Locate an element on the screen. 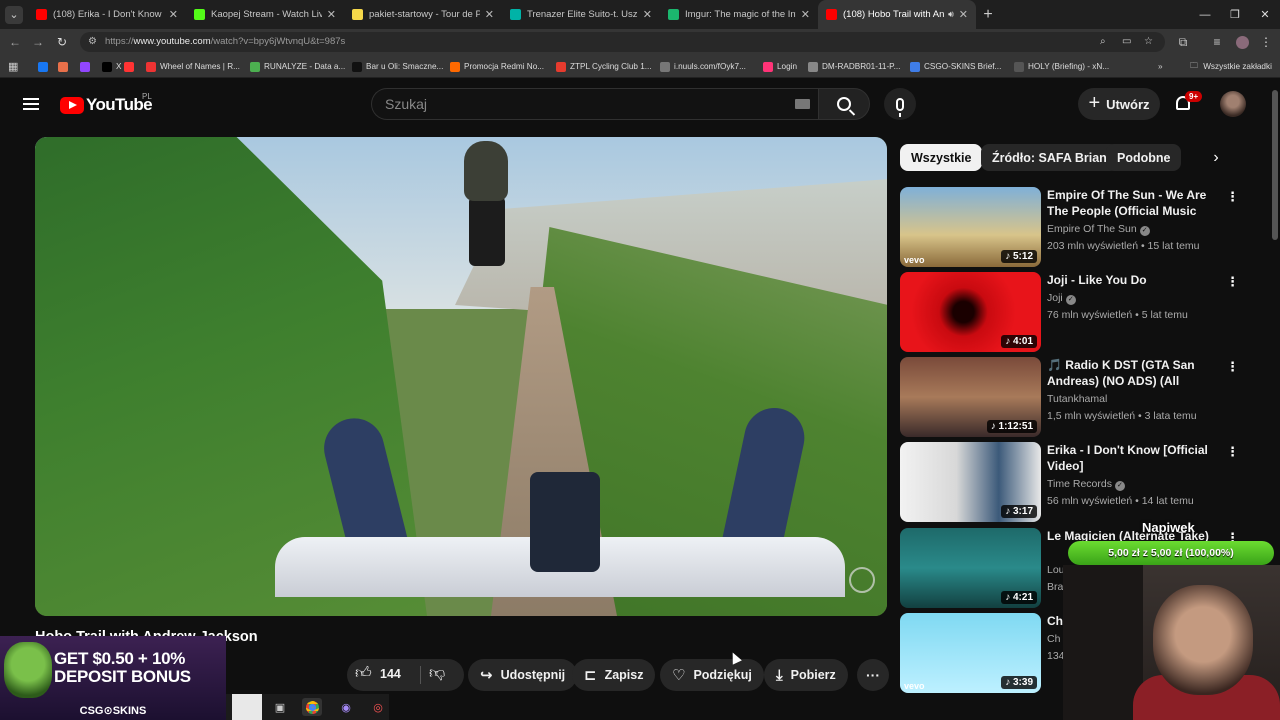 The height and width of the screenshot is (720, 1280). minimize-icon: — is located at coordinates (1205, 14).